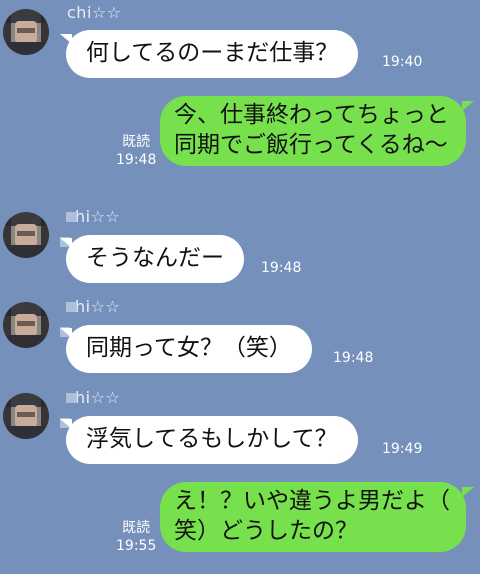 The image size is (480, 574). I want to click on message-bubble-incoming: 何してるのーまだ仕事？, so click(212, 54).